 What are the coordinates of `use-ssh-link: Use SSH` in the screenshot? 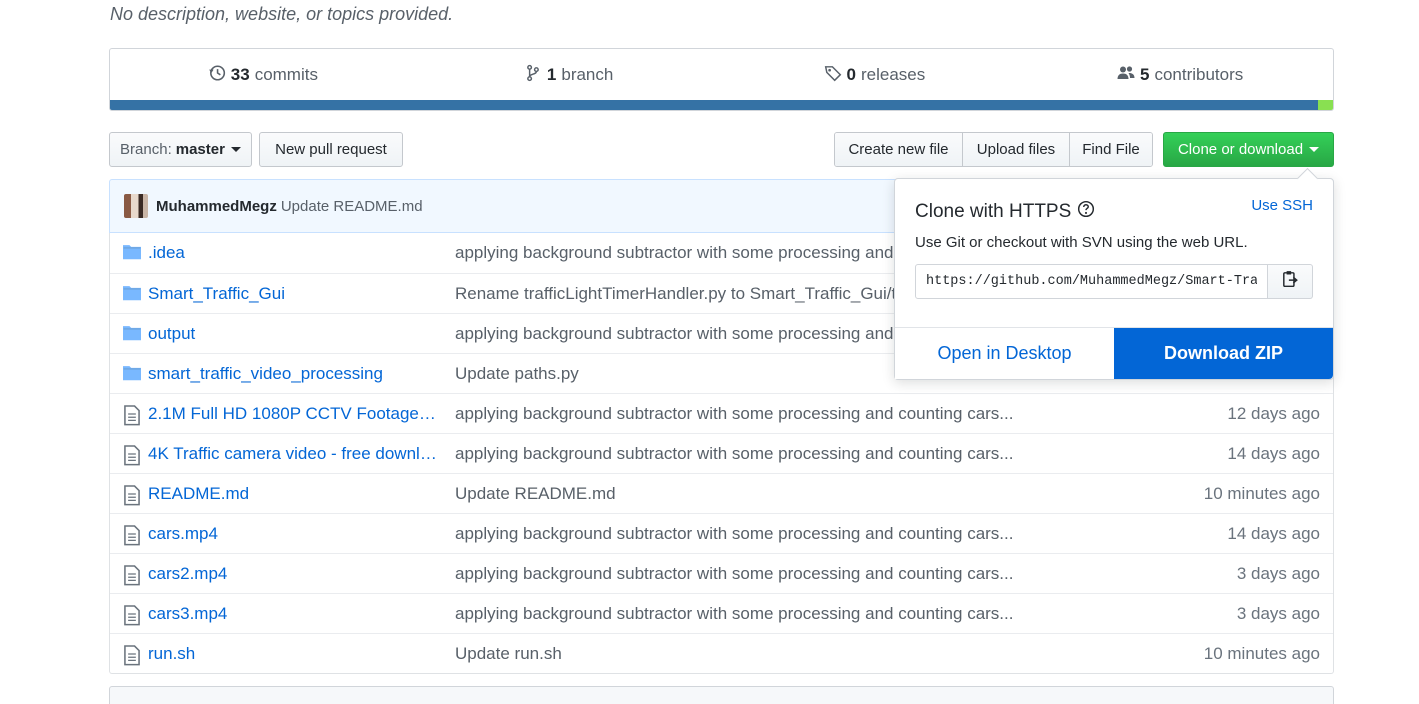 It's located at (1282, 205).